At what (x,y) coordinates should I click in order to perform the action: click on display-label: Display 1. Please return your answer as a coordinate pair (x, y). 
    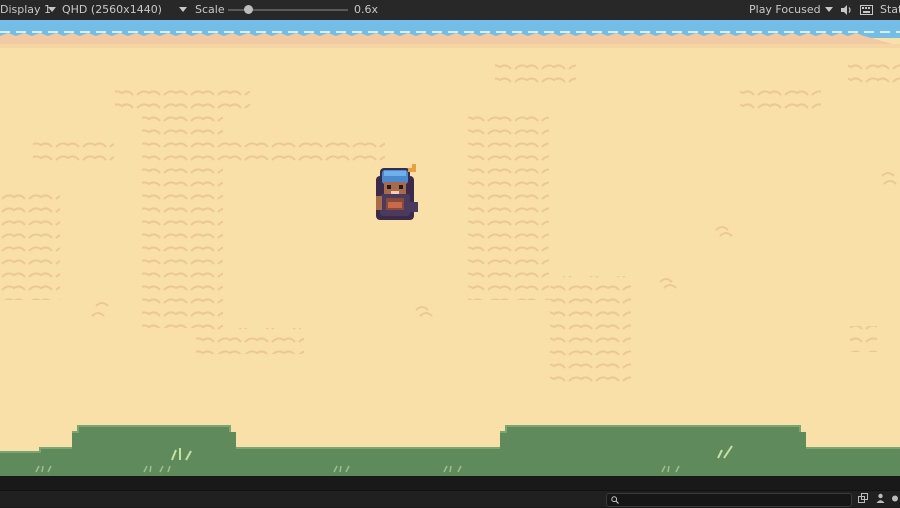
    Looking at the image, I should click on (26, 9).